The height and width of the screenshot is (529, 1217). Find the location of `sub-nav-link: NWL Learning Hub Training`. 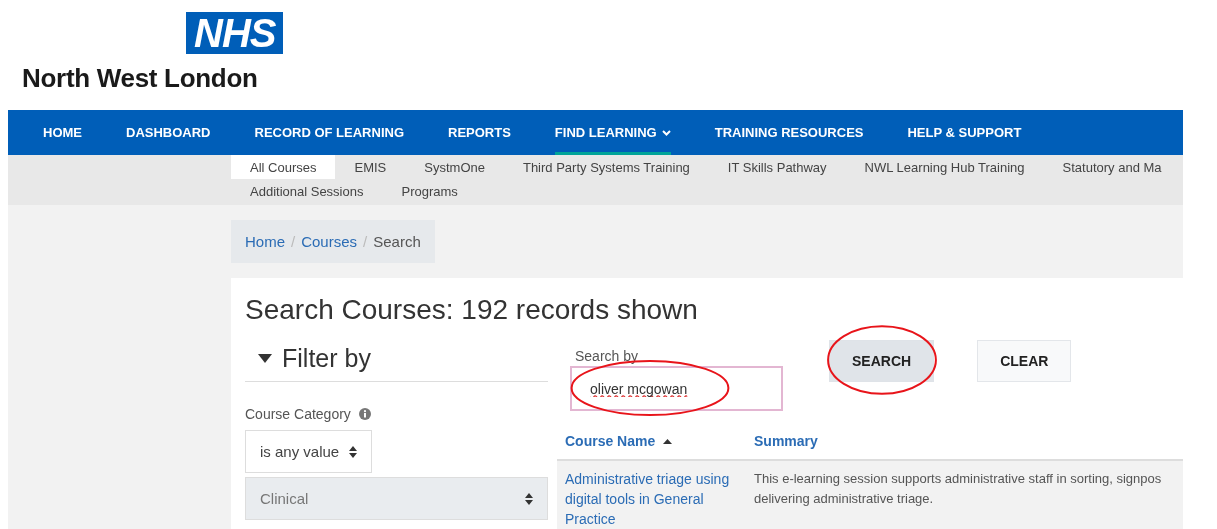

sub-nav-link: NWL Learning Hub Training is located at coordinates (944, 167).